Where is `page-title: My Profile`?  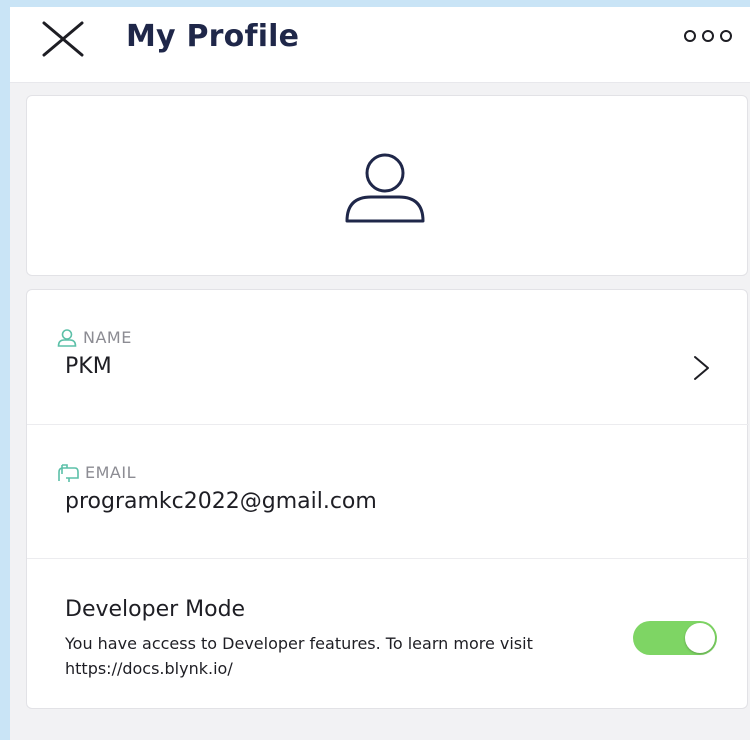
page-title: My Profile is located at coordinates (213, 36).